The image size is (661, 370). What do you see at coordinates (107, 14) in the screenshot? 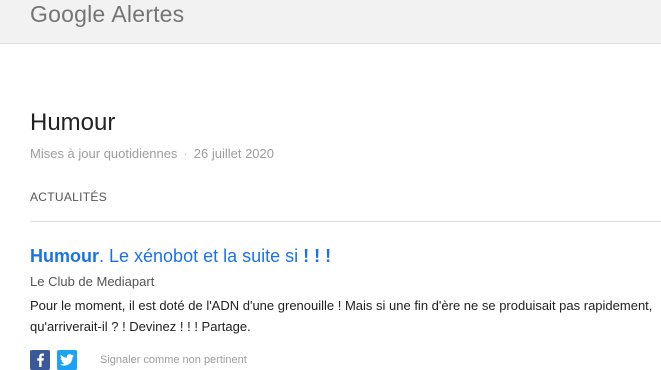
I see `google-alerts-logo: Google Alertes` at bounding box center [107, 14].